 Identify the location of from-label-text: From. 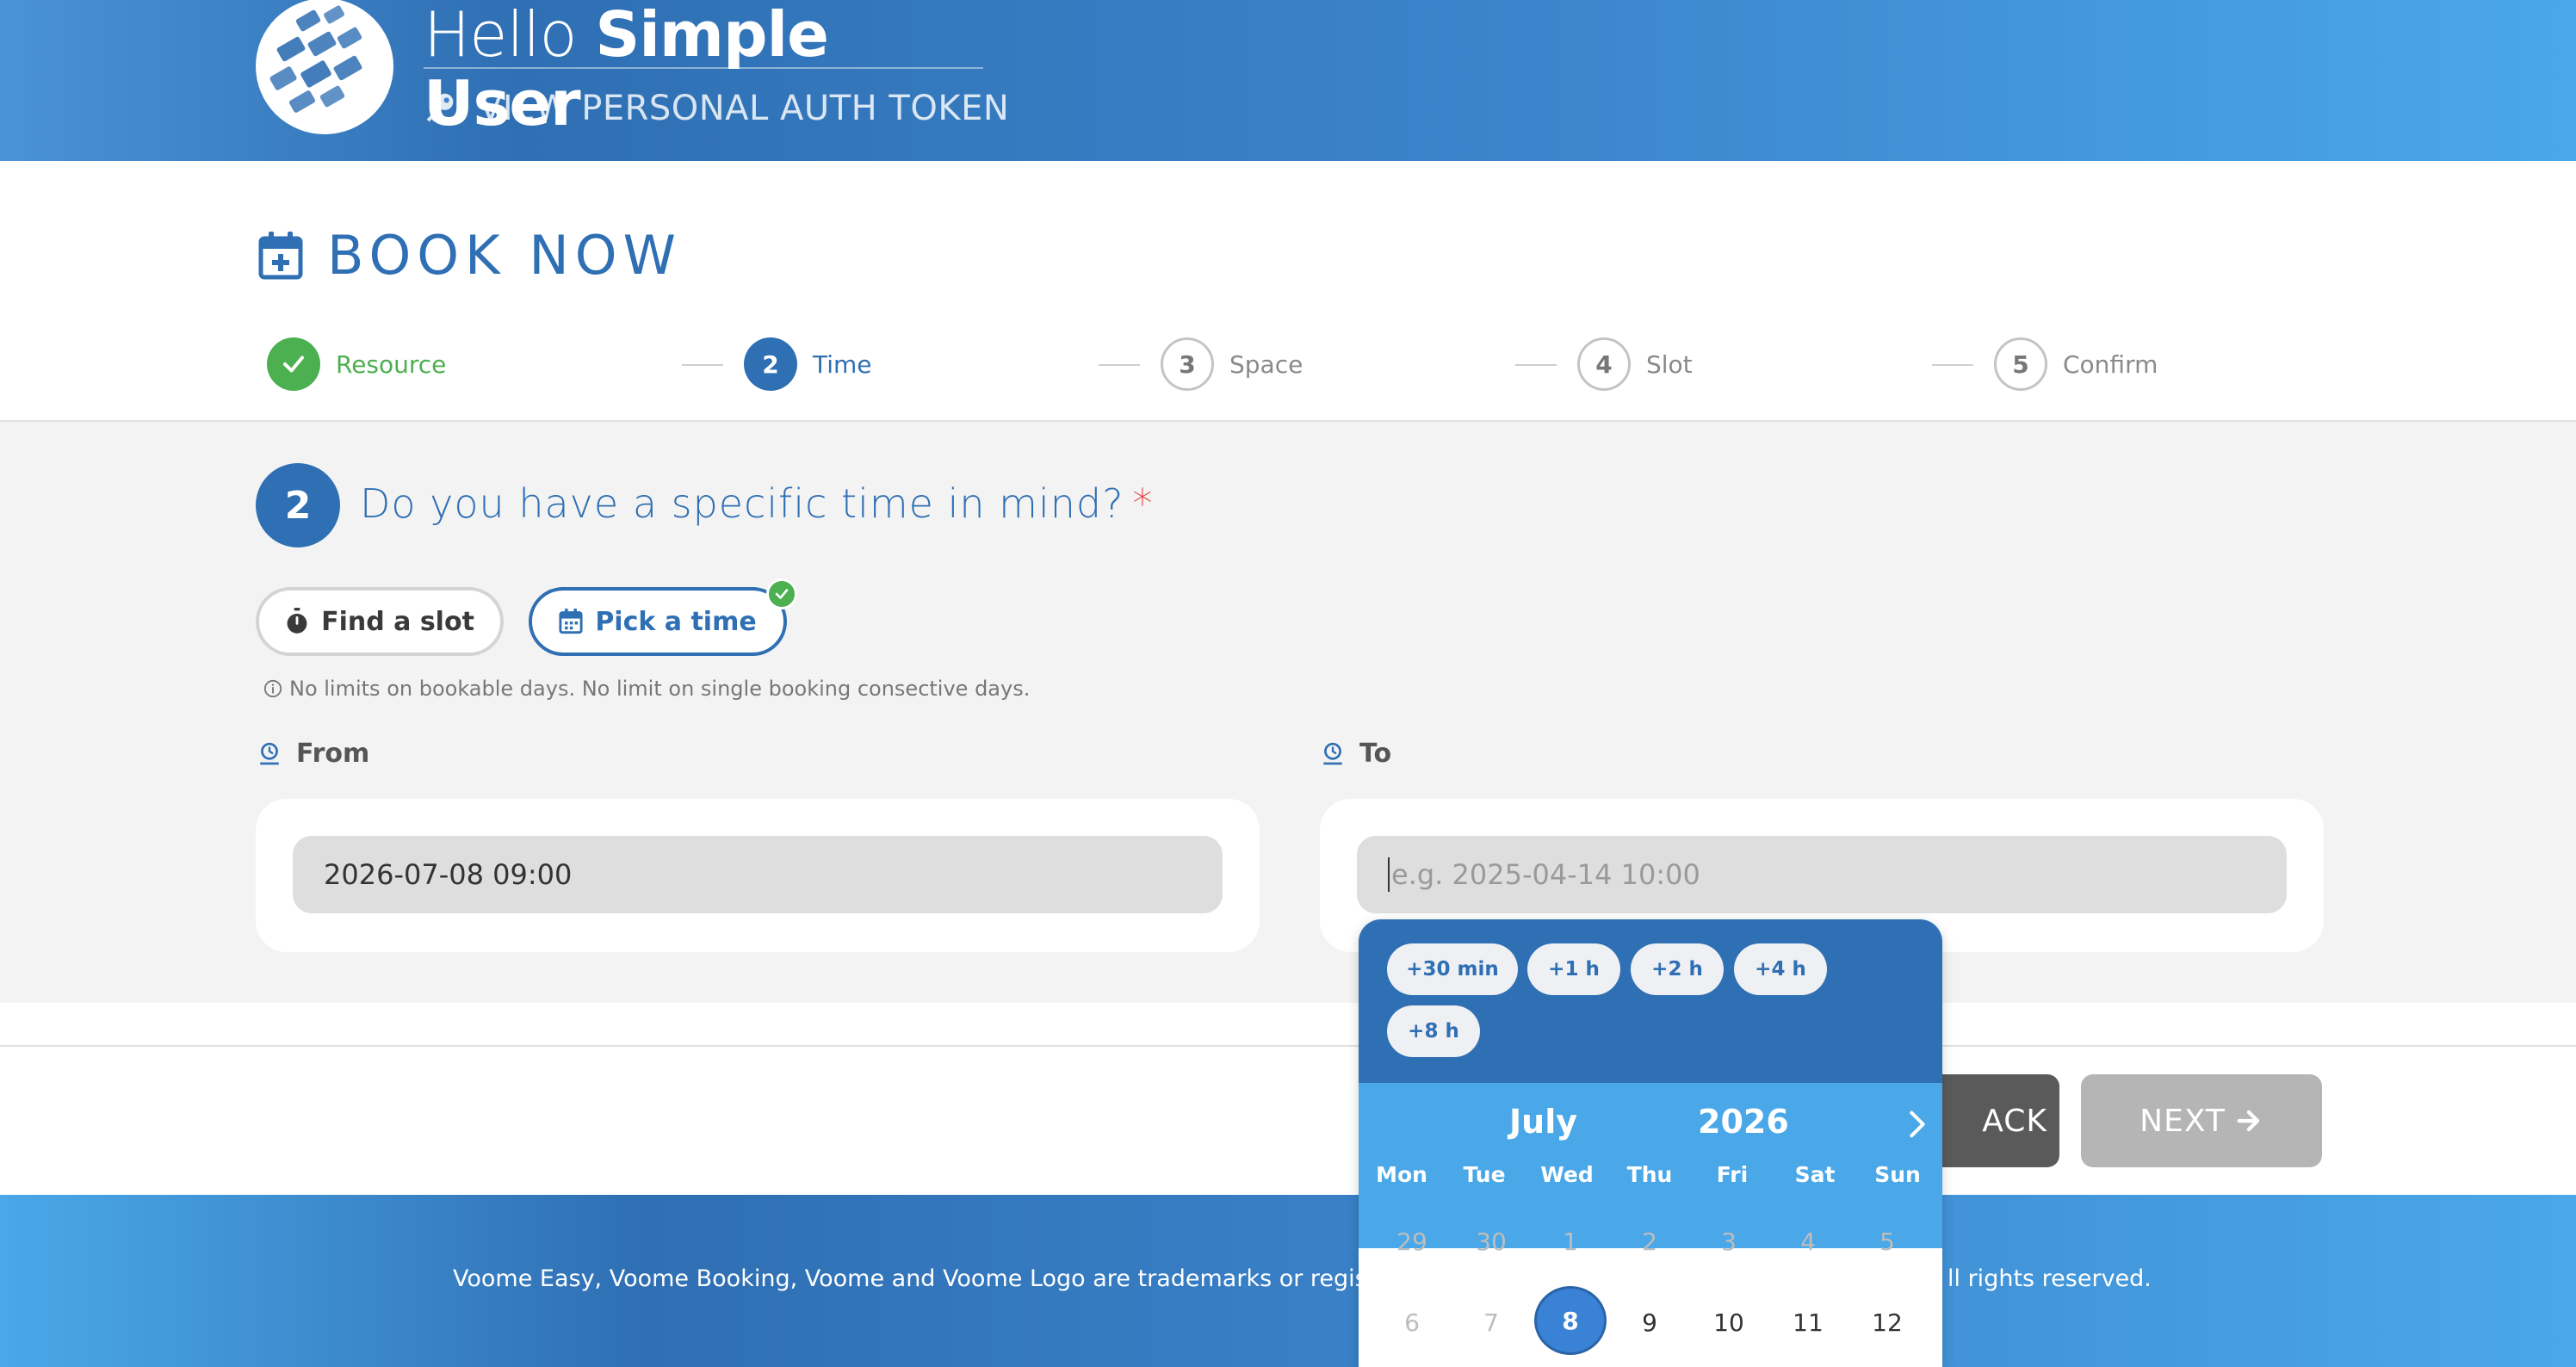
(333, 754).